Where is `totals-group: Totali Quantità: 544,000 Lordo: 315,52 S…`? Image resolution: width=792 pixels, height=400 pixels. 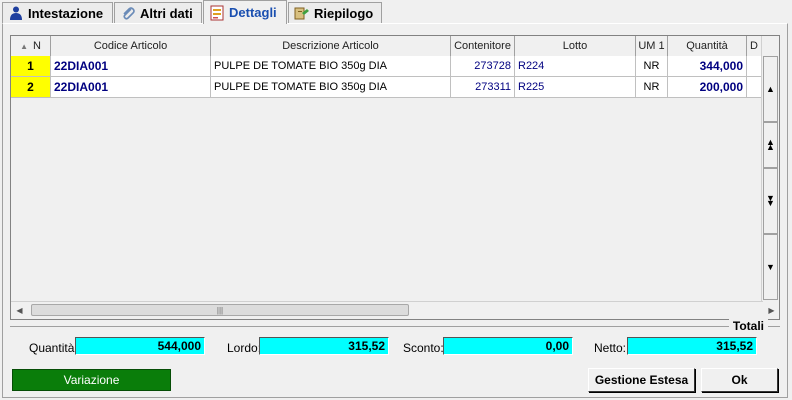 totals-group: Totali Quantità: 544,000 Lordo: 315,52 S… is located at coordinates (395, 339).